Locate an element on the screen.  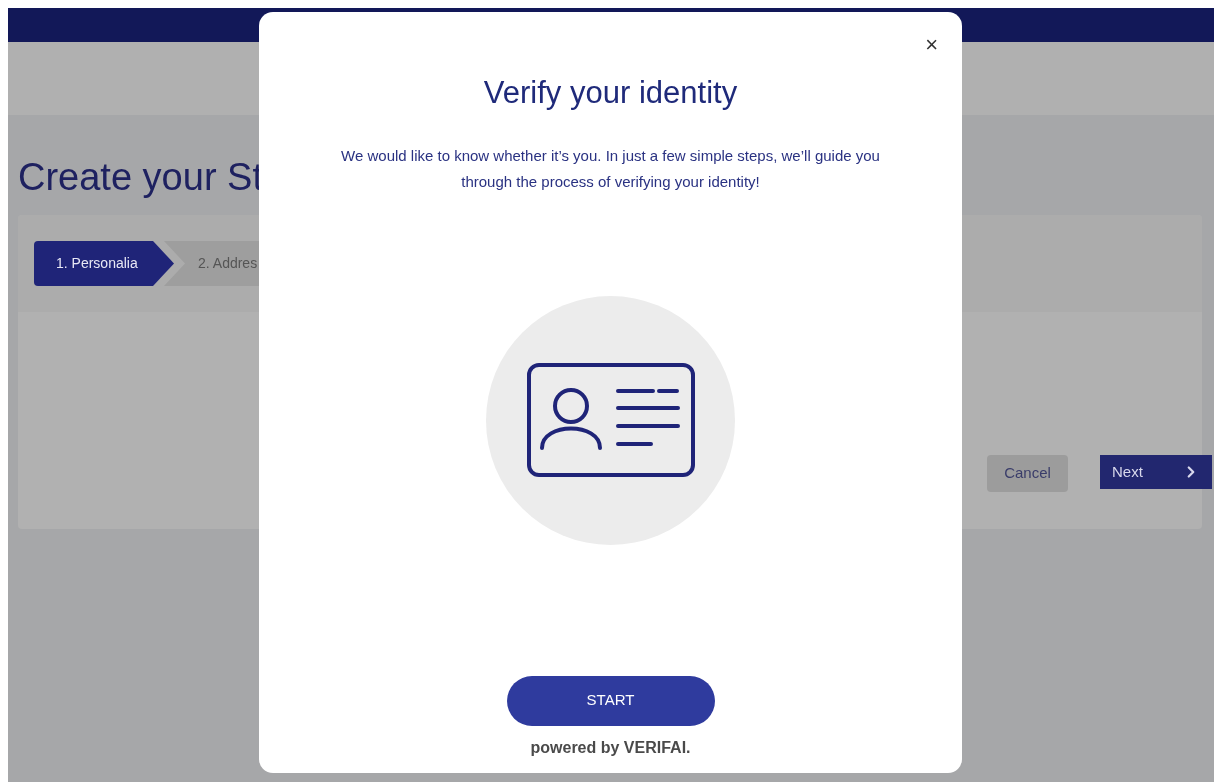
cancel-button: Cancel is located at coordinates (1027, 473).